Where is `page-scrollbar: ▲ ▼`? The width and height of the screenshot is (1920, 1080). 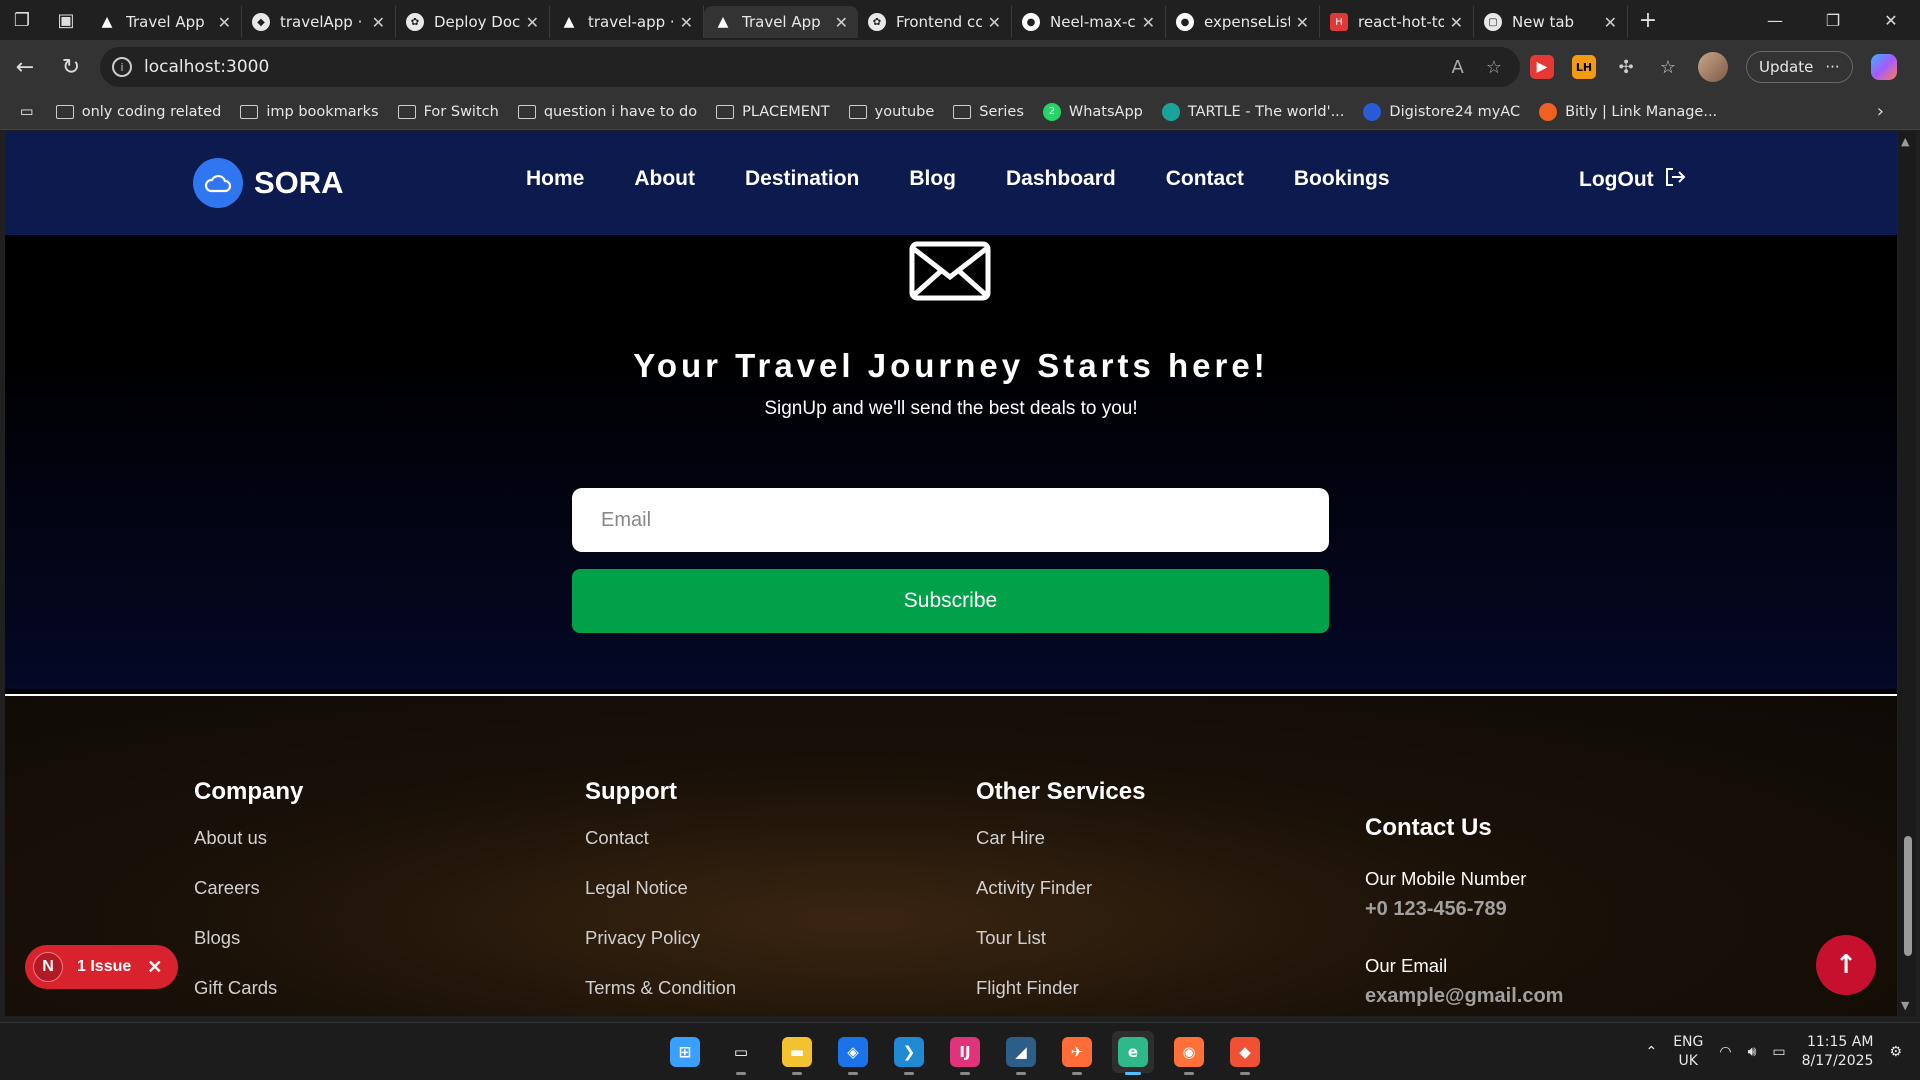
page-scrollbar: ▲ ▼ is located at coordinates (1907, 573).